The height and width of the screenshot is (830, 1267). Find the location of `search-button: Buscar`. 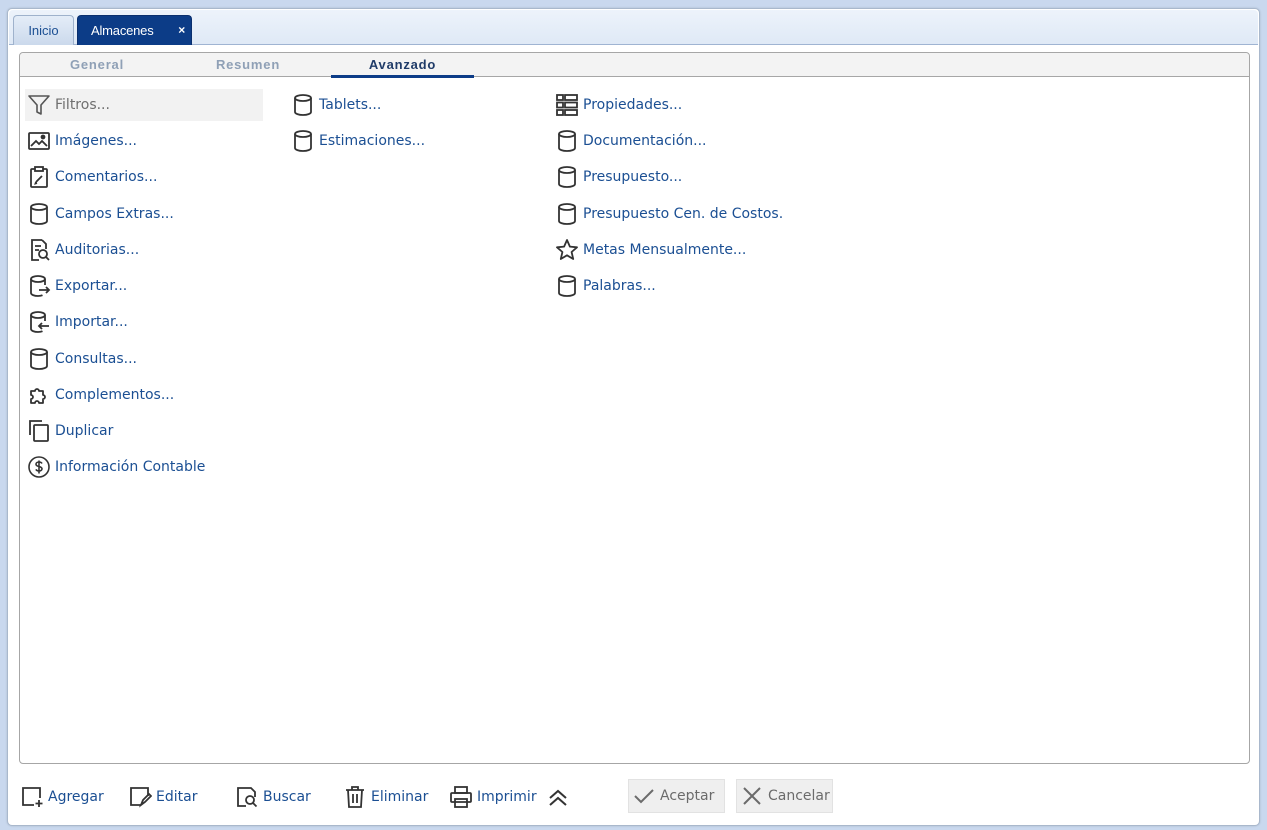

search-button: Buscar is located at coordinates (272, 797).